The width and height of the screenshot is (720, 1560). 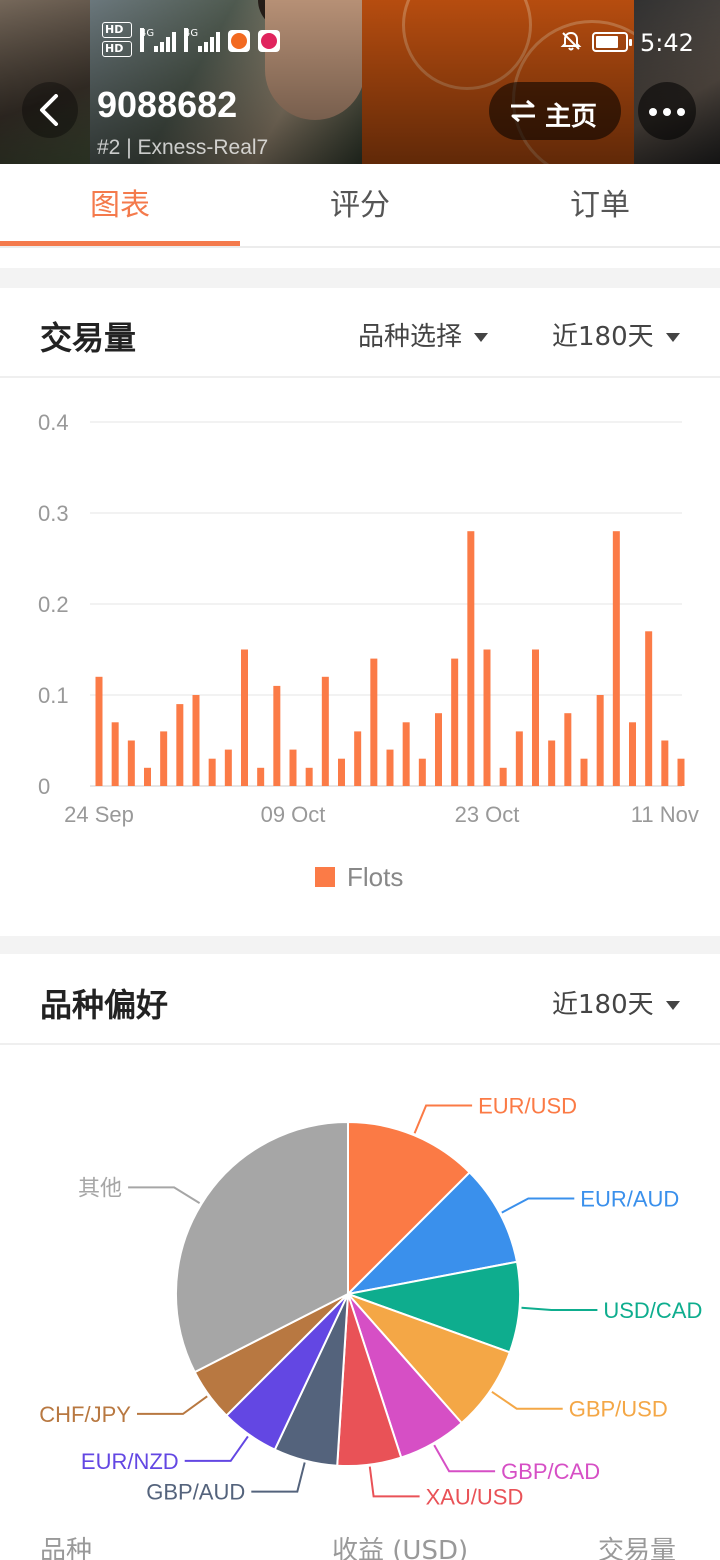 I want to click on chevron-left-icon, so click(x=49, y=110).